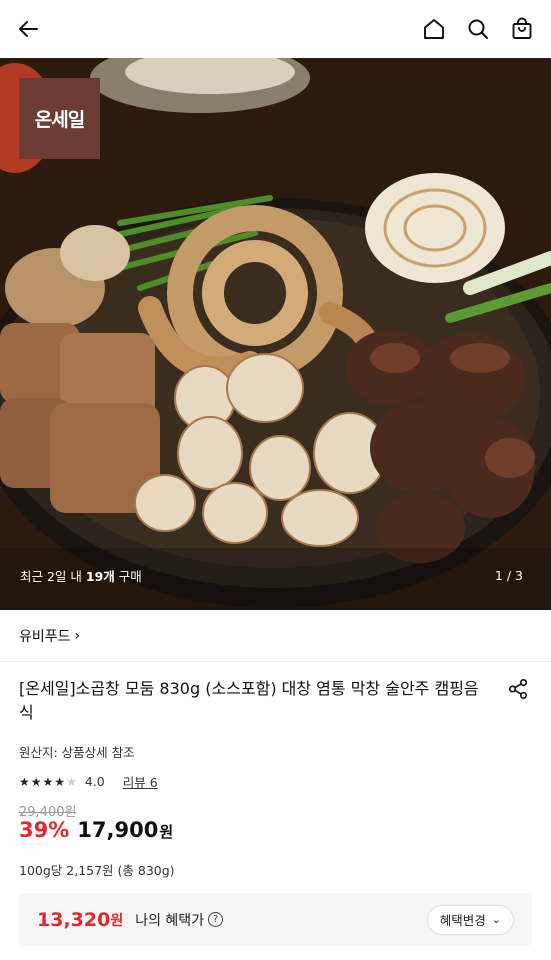 This screenshot has height=960, width=551. What do you see at coordinates (44, 830) in the screenshot?
I see `discount-rate: 39%` at bounding box center [44, 830].